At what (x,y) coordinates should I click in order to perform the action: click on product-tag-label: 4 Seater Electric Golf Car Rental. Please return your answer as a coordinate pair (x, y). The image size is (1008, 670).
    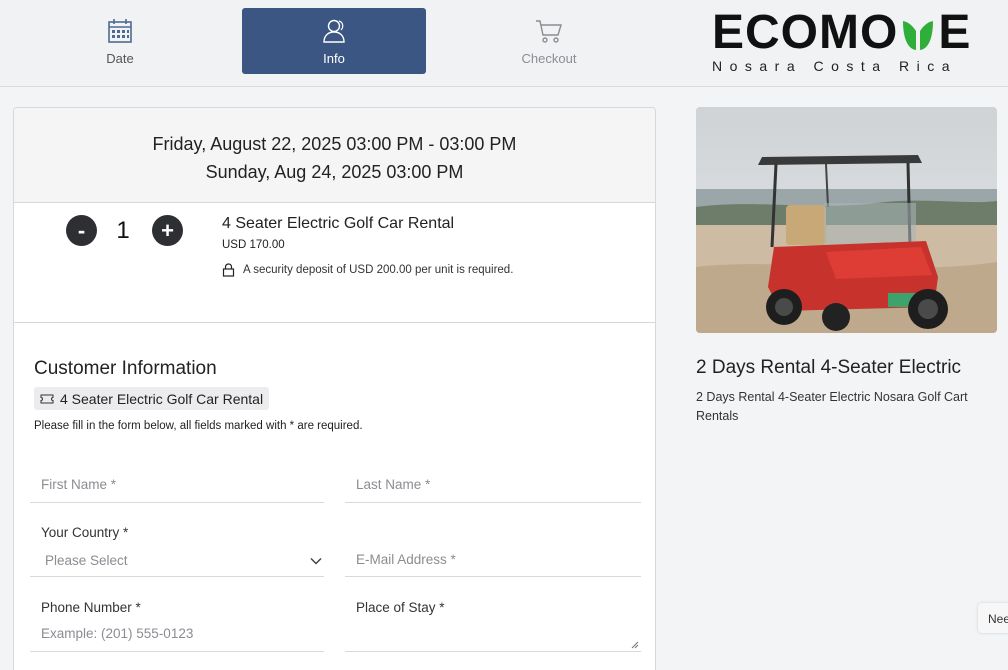
    Looking at the image, I should click on (162, 398).